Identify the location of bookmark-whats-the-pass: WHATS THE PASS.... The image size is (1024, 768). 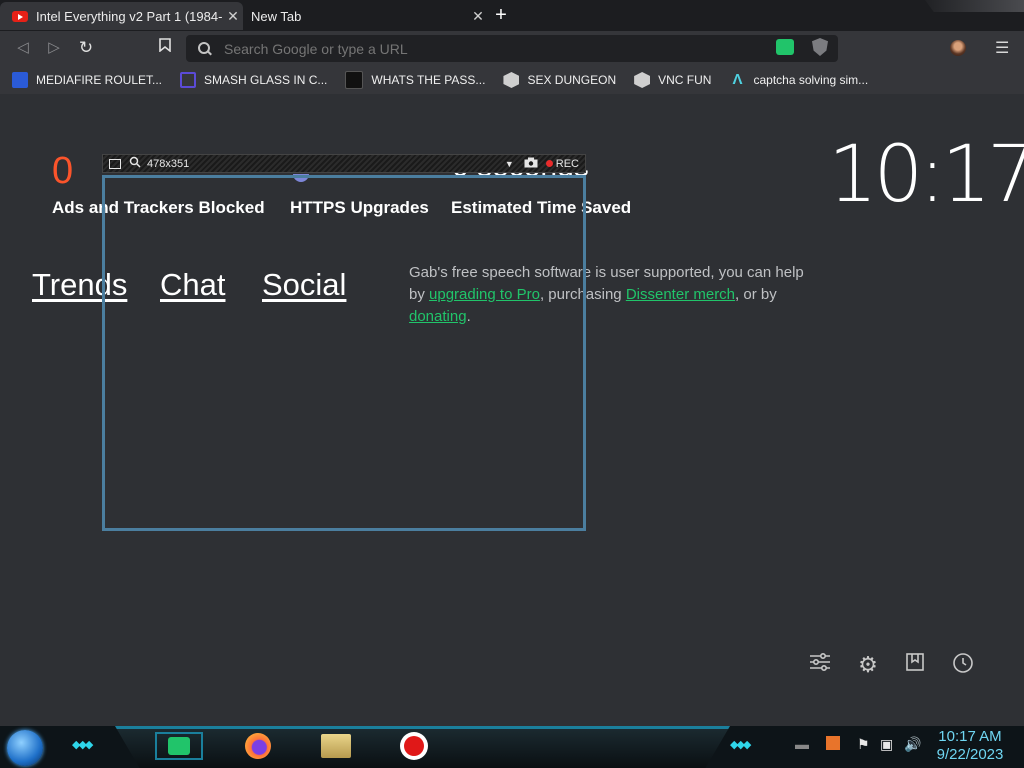
(415, 80).